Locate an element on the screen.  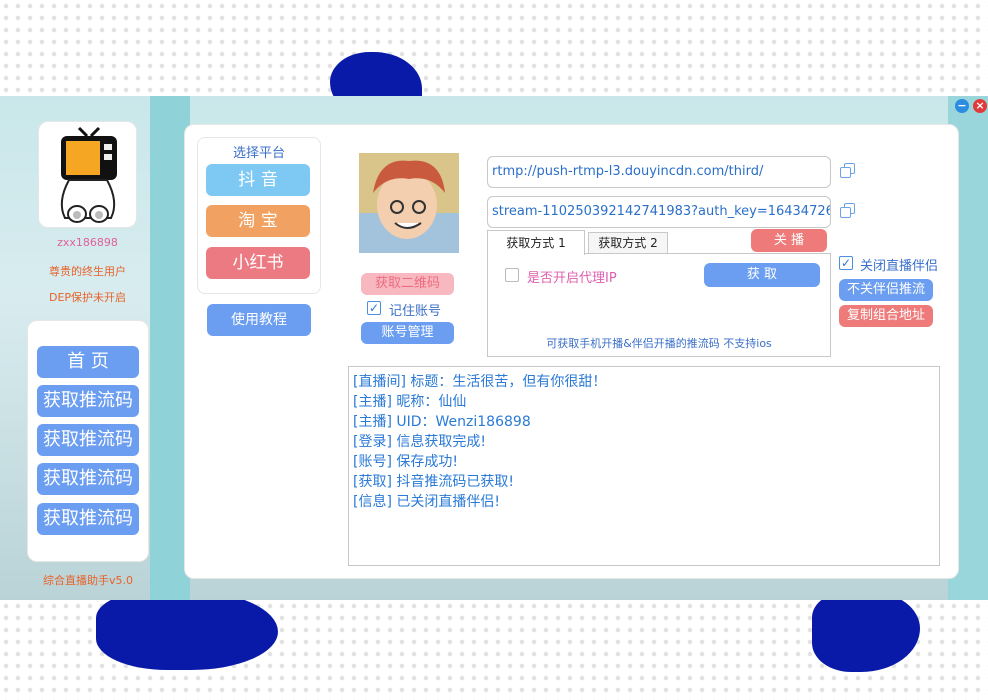
dep-status: DEP保护未开启 is located at coordinates (87, 297).